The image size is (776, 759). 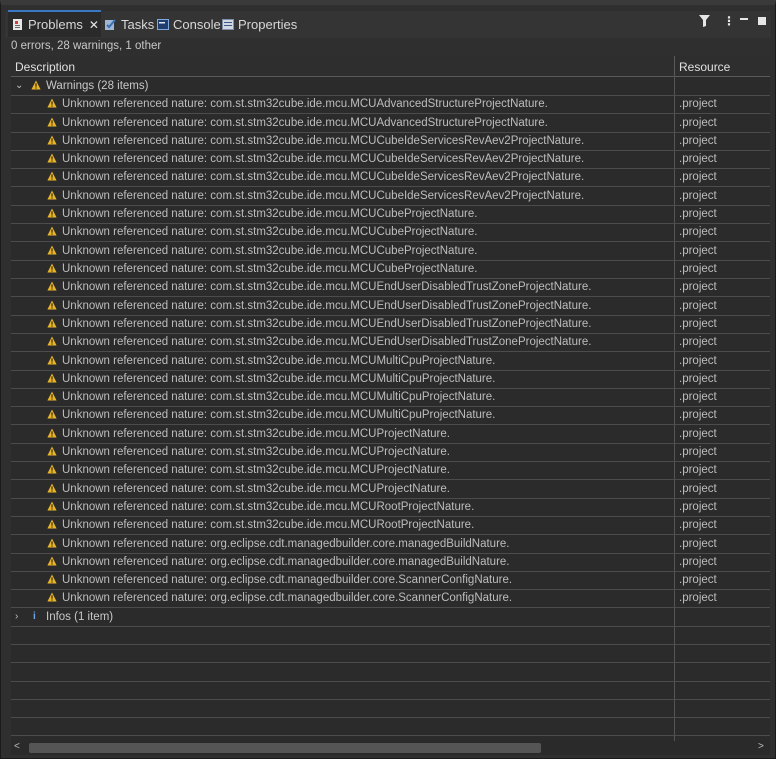 What do you see at coordinates (704, 21) in the screenshot?
I see `filter-icon` at bounding box center [704, 21].